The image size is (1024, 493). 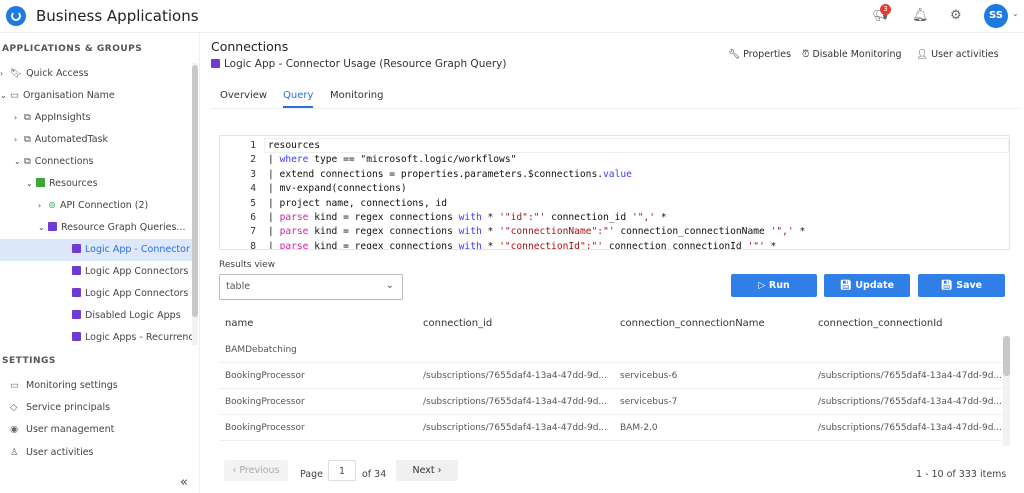 I want to click on code-token: *, so click(x=799, y=232).